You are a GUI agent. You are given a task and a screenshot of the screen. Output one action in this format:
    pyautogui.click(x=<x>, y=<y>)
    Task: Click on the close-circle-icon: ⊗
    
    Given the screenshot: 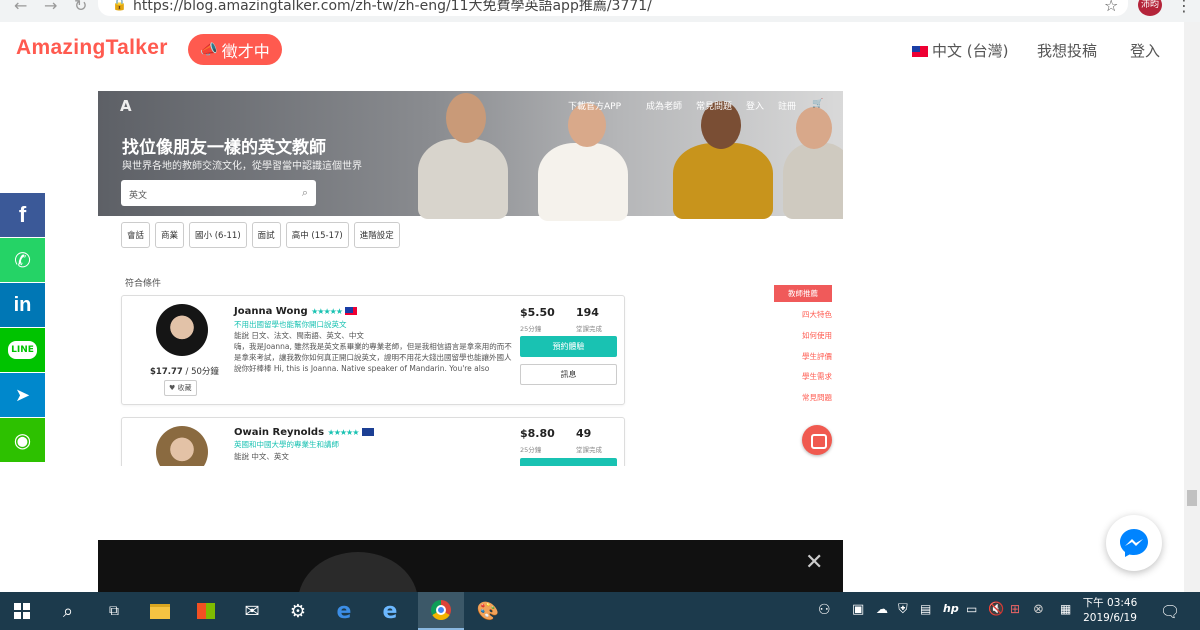 What is the action you would take?
    pyautogui.click(x=1038, y=609)
    